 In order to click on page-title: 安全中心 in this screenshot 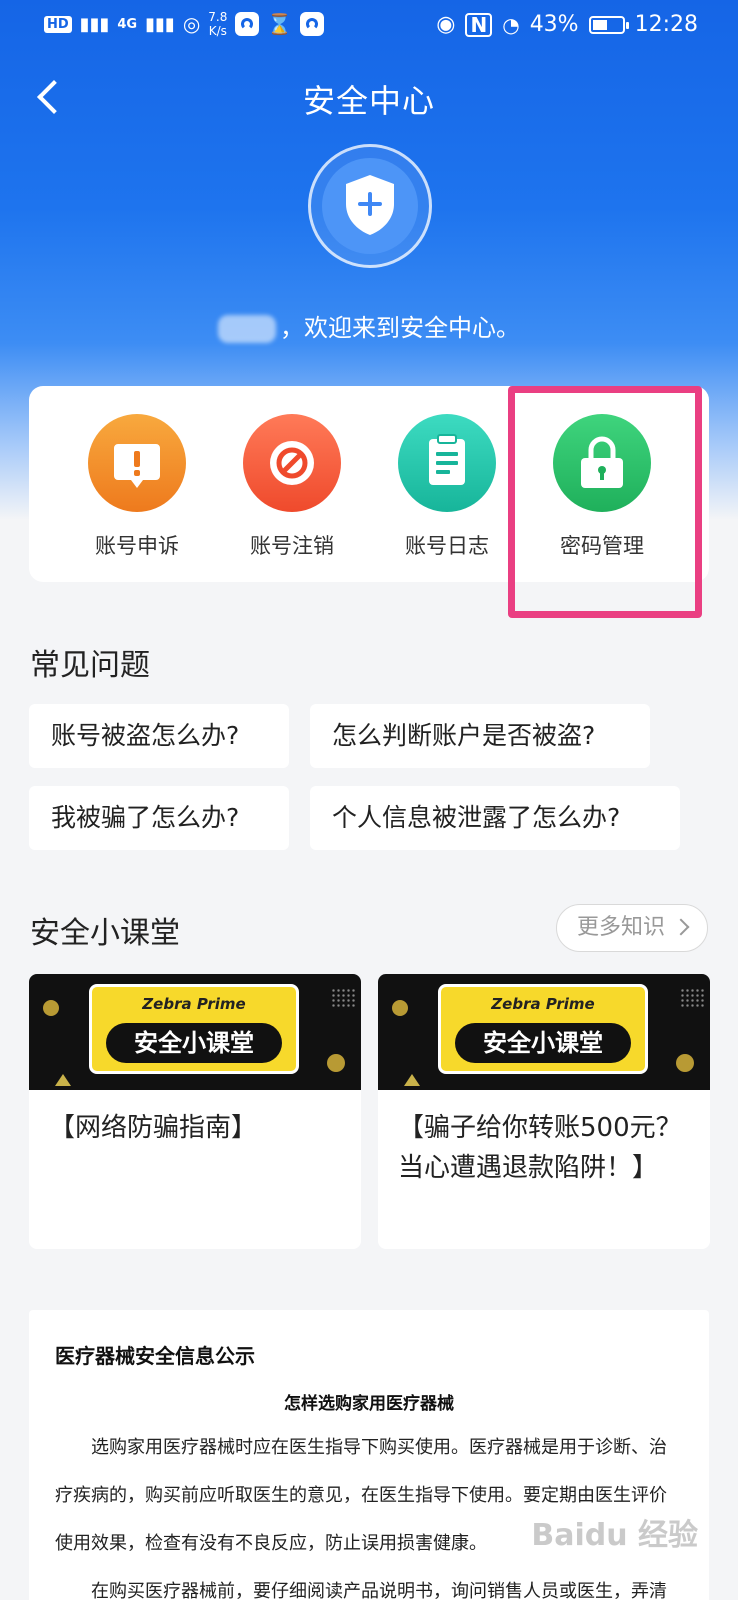, I will do `click(368, 101)`.